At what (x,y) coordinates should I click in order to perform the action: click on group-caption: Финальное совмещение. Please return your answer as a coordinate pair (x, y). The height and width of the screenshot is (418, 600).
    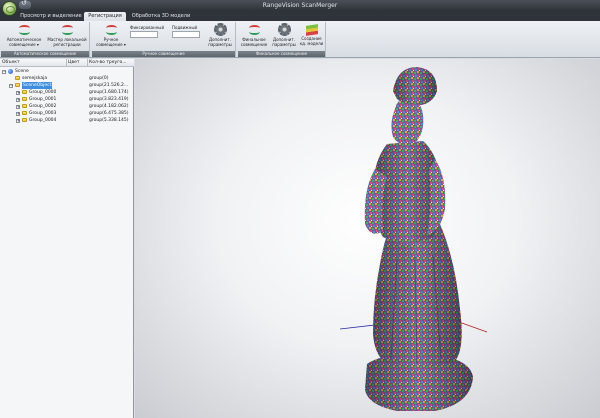
    Looking at the image, I should click on (281, 54).